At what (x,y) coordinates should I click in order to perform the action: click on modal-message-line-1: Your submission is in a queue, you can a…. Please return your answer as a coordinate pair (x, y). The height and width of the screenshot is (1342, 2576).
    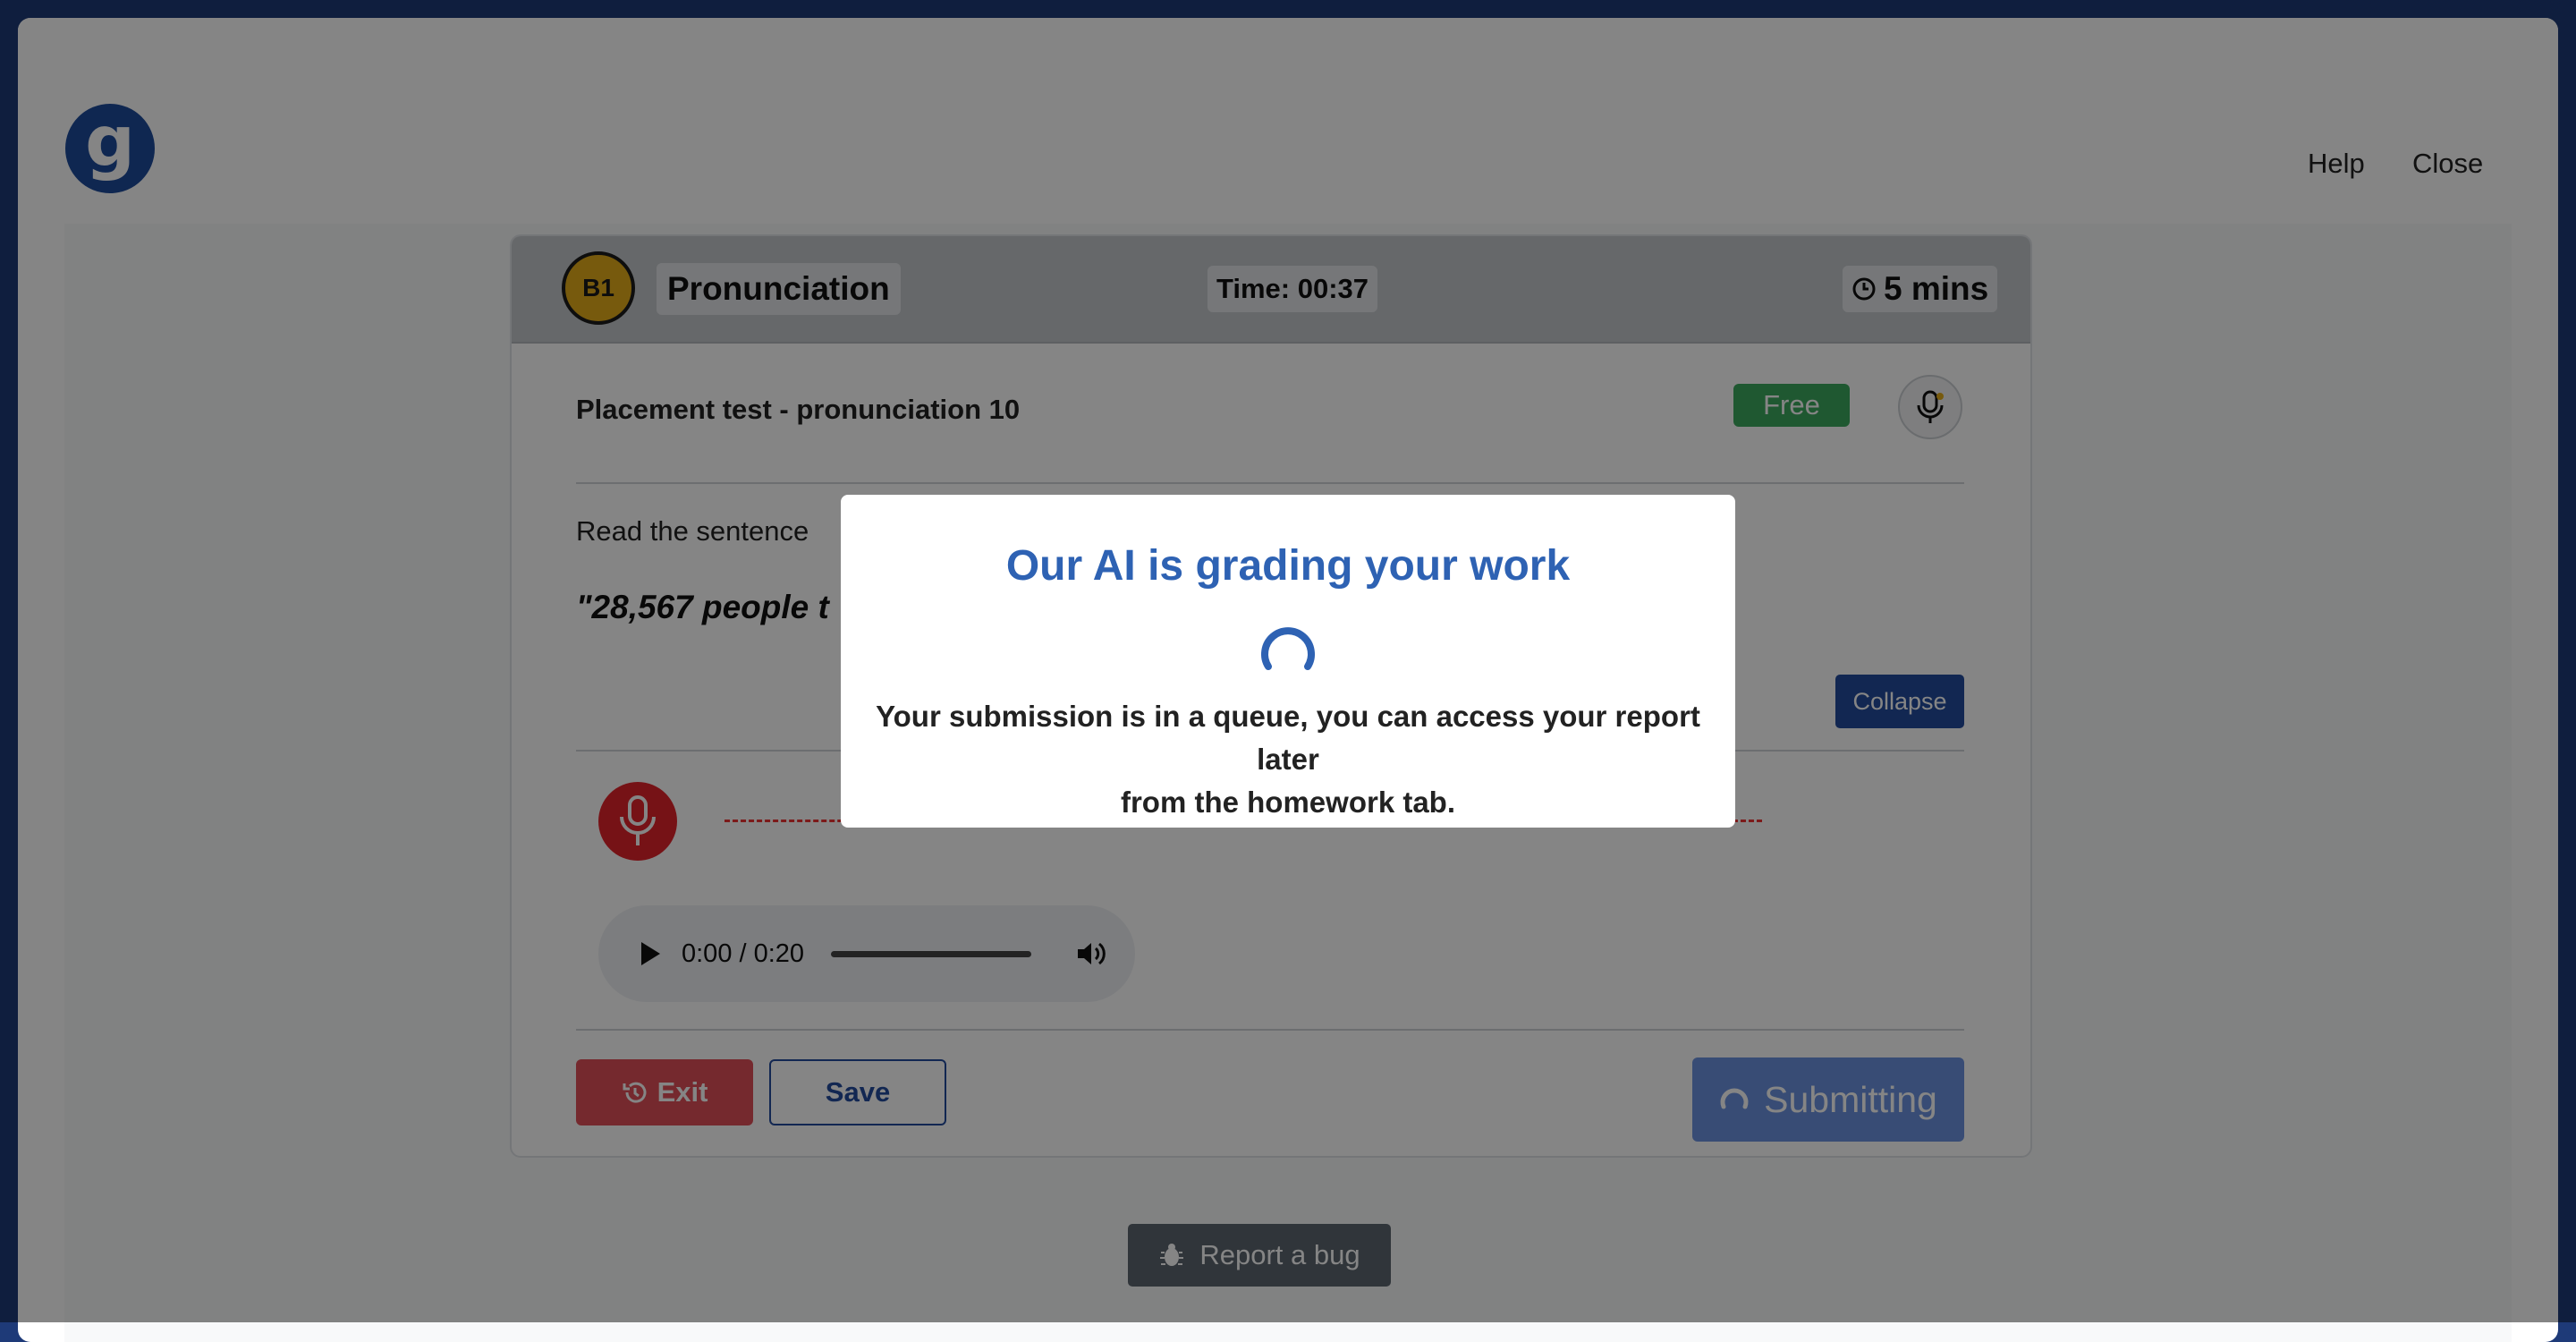
    Looking at the image, I should click on (1288, 738).